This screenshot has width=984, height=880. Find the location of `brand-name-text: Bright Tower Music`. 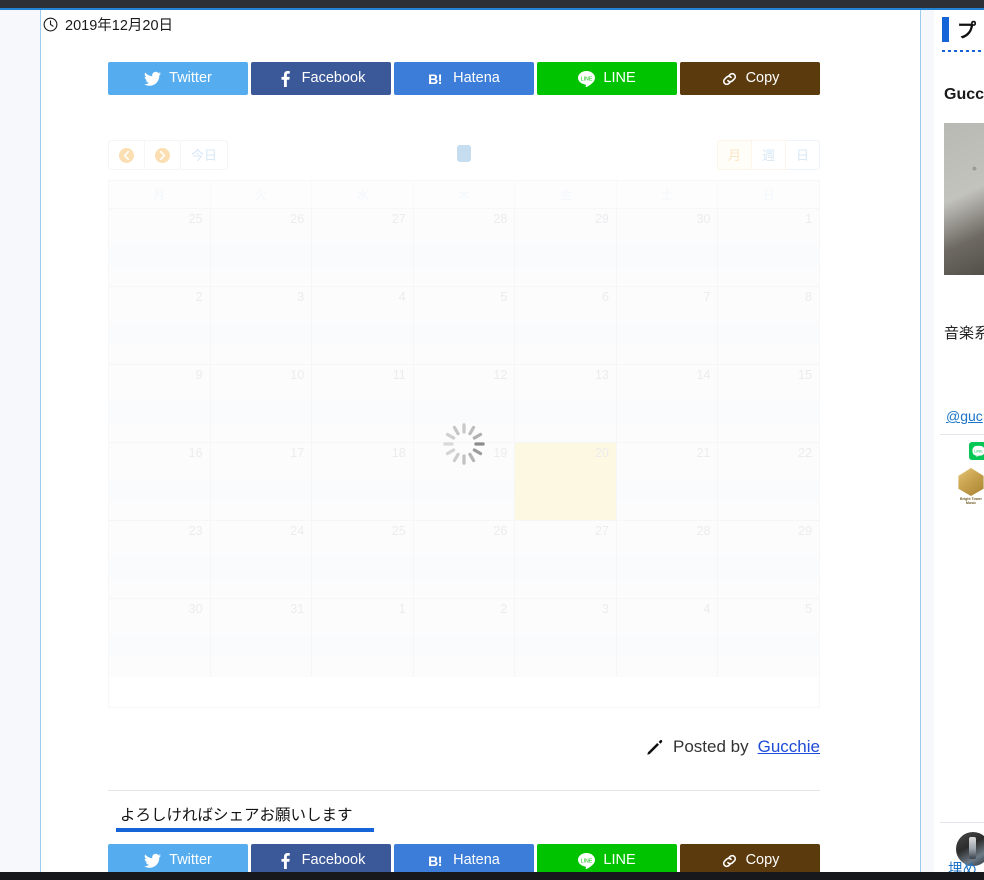

brand-name-text: Bright Tower Music is located at coordinates (971, 501).